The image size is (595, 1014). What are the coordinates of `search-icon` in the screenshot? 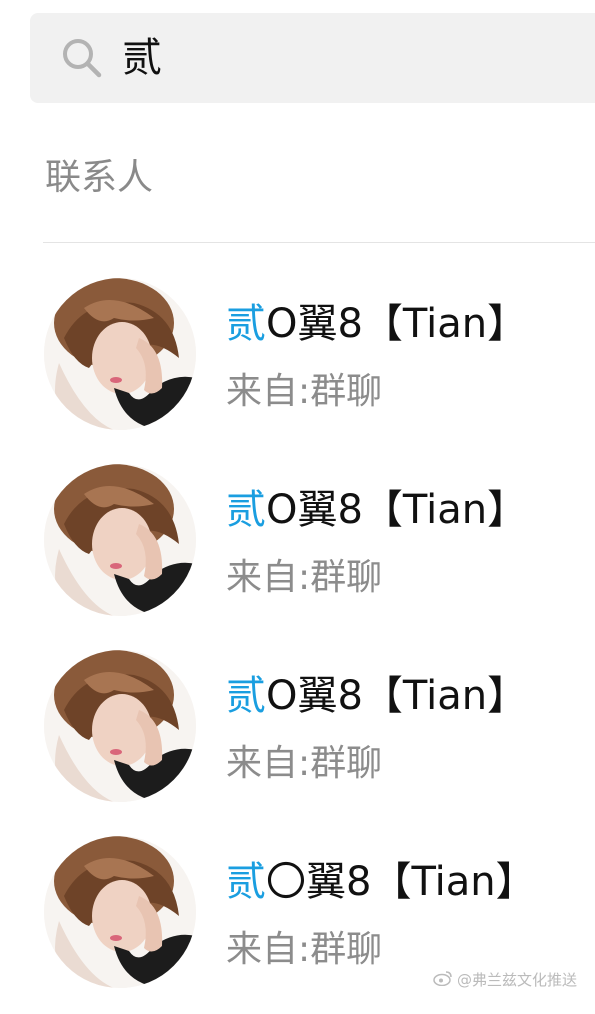 It's located at (82, 58).